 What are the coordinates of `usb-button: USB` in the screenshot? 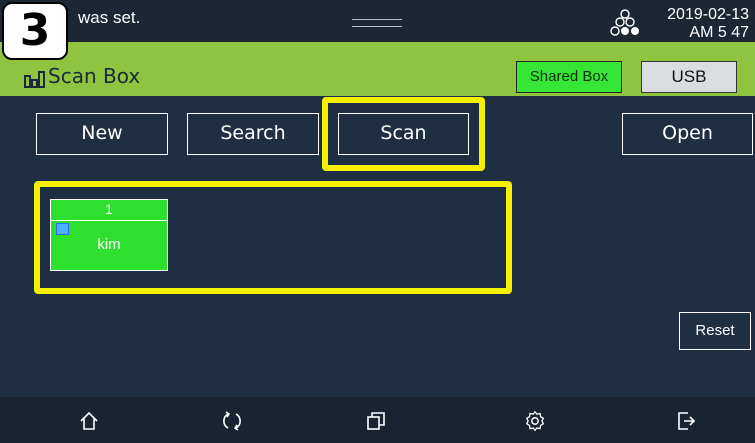 It's located at (689, 77).